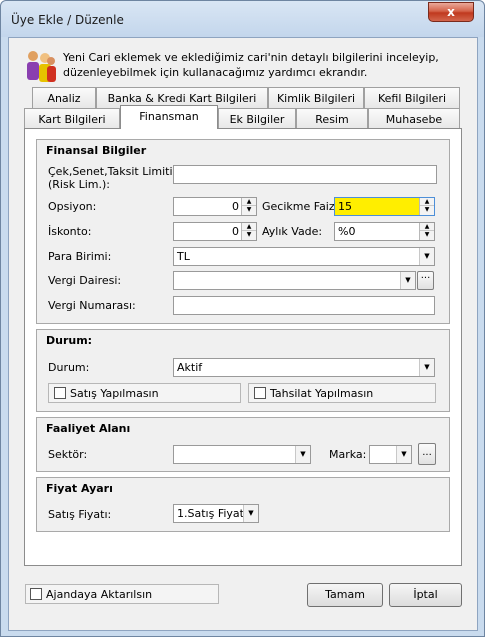  I want to click on tab-finansman: Finansman, so click(169, 117).